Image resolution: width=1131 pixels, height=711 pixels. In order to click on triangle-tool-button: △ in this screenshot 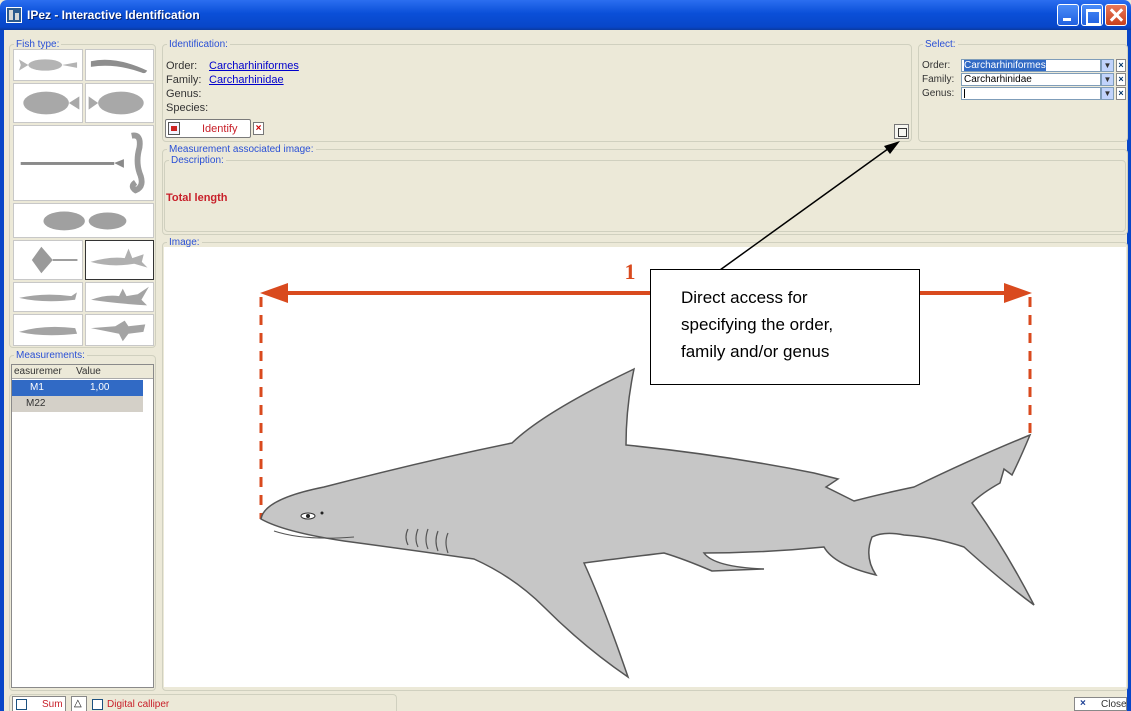, I will do `click(79, 703)`.